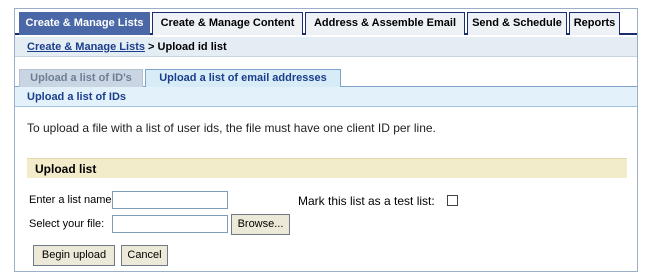  What do you see at coordinates (227, 23) in the screenshot?
I see `tab-create-manage-content: Create & Manage Content` at bounding box center [227, 23].